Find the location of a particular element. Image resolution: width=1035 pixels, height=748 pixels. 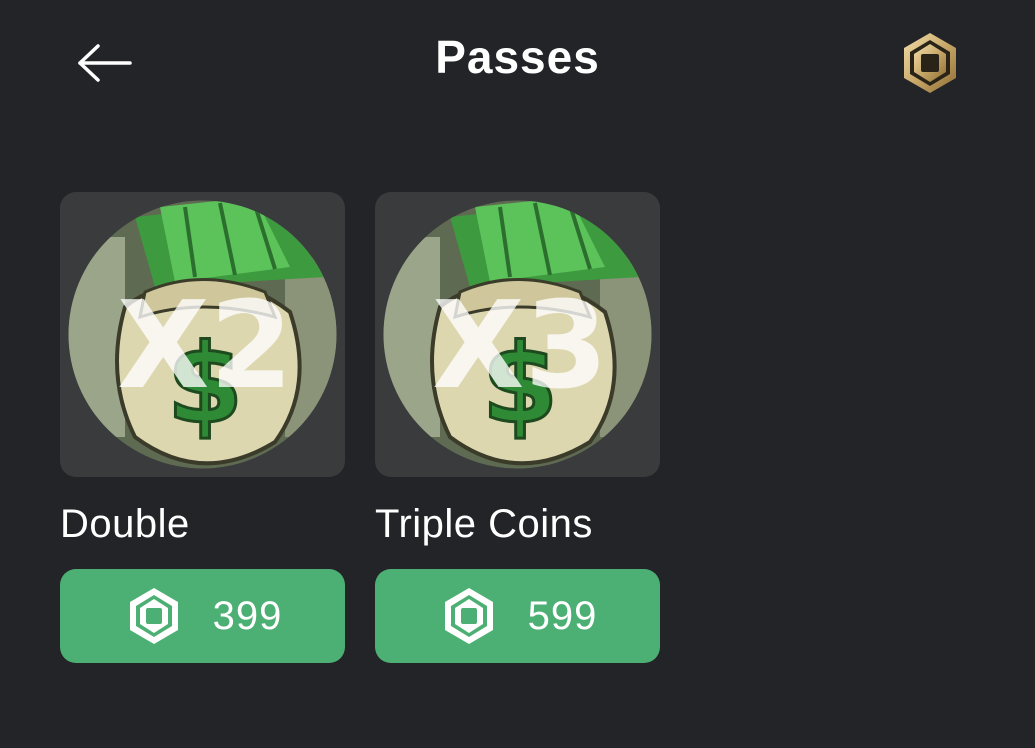

buy-pass-button: 599 is located at coordinates (517, 616).